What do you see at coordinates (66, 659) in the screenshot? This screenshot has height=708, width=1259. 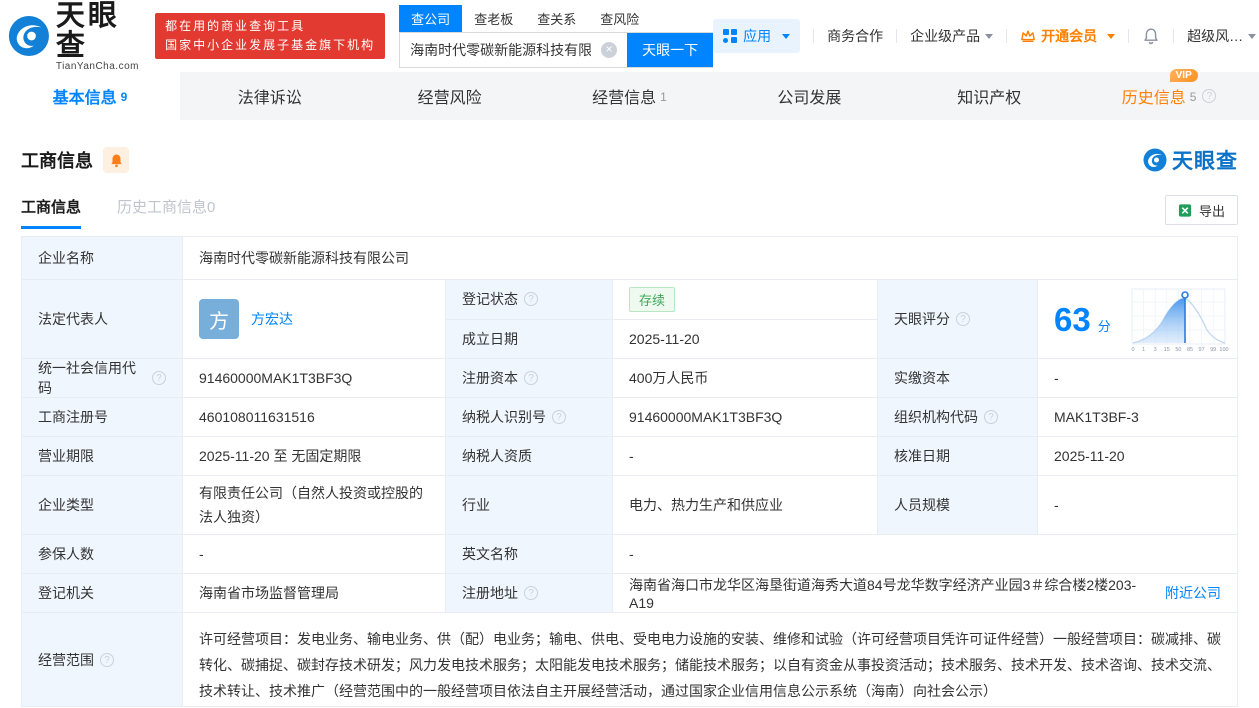 I see `business-scope-label-text: 经营范围` at bounding box center [66, 659].